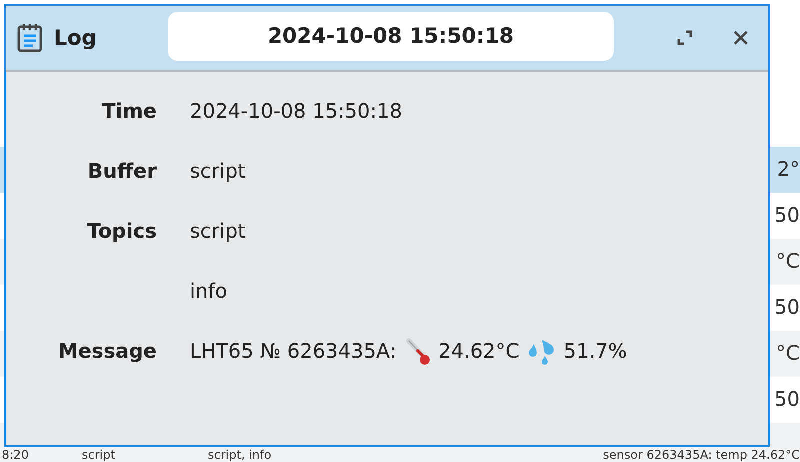 The height and width of the screenshot is (462, 800). Describe the element at coordinates (741, 38) in the screenshot. I see `close-icon` at that location.